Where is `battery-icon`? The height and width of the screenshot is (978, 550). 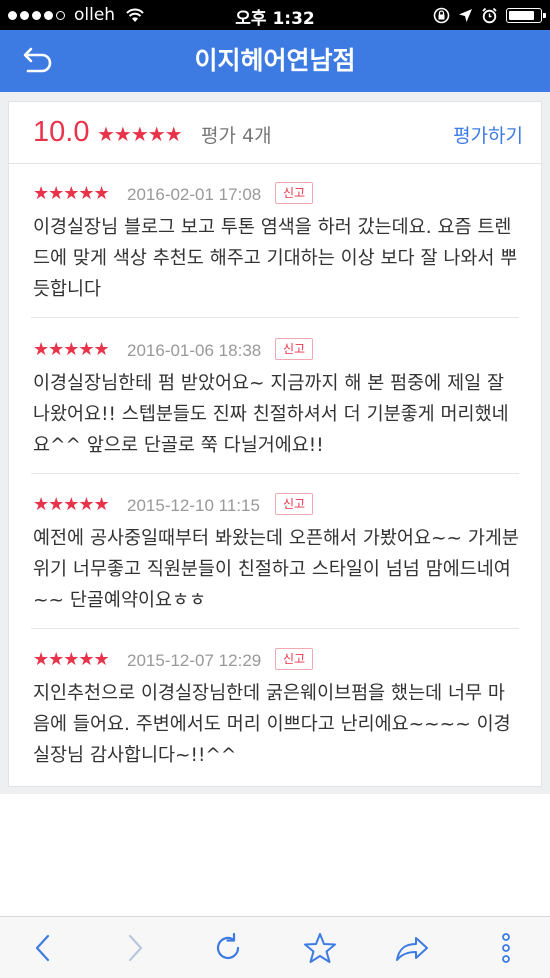
battery-icon is located at coordinates (526, 15).